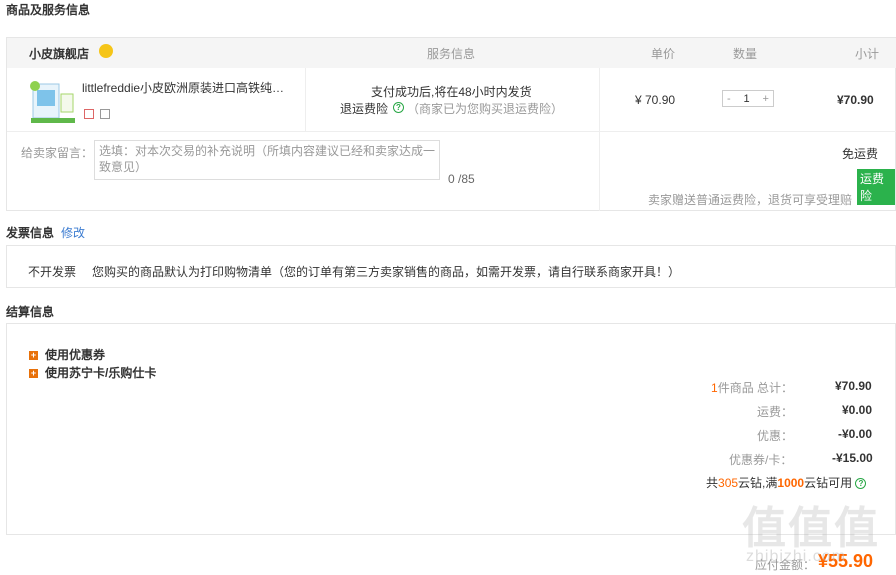 The width and height of the screenshot is (896, 575). Describe the element at coordinates (855, 434) in the screenshot. I see `discount-value: -¥0.00` at that location.